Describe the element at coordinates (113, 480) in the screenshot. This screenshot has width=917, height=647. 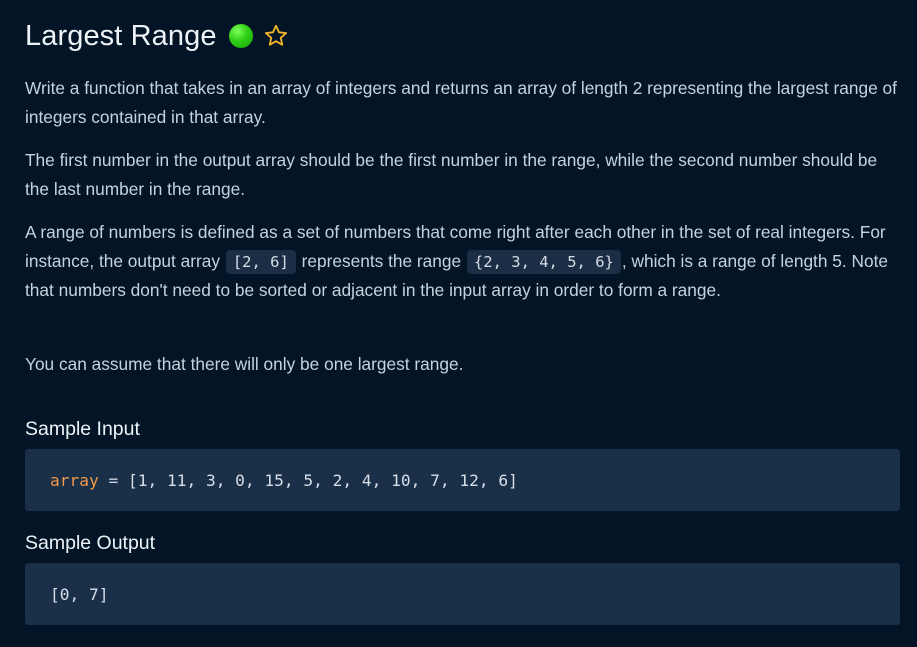
I see `code-operator: =` at that location.